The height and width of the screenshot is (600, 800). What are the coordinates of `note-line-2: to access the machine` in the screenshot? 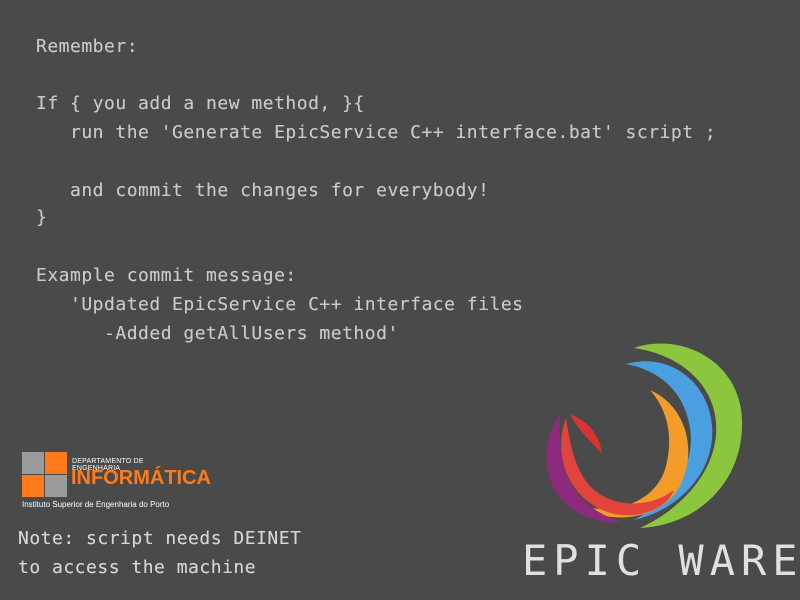 It's located at (137, 567).